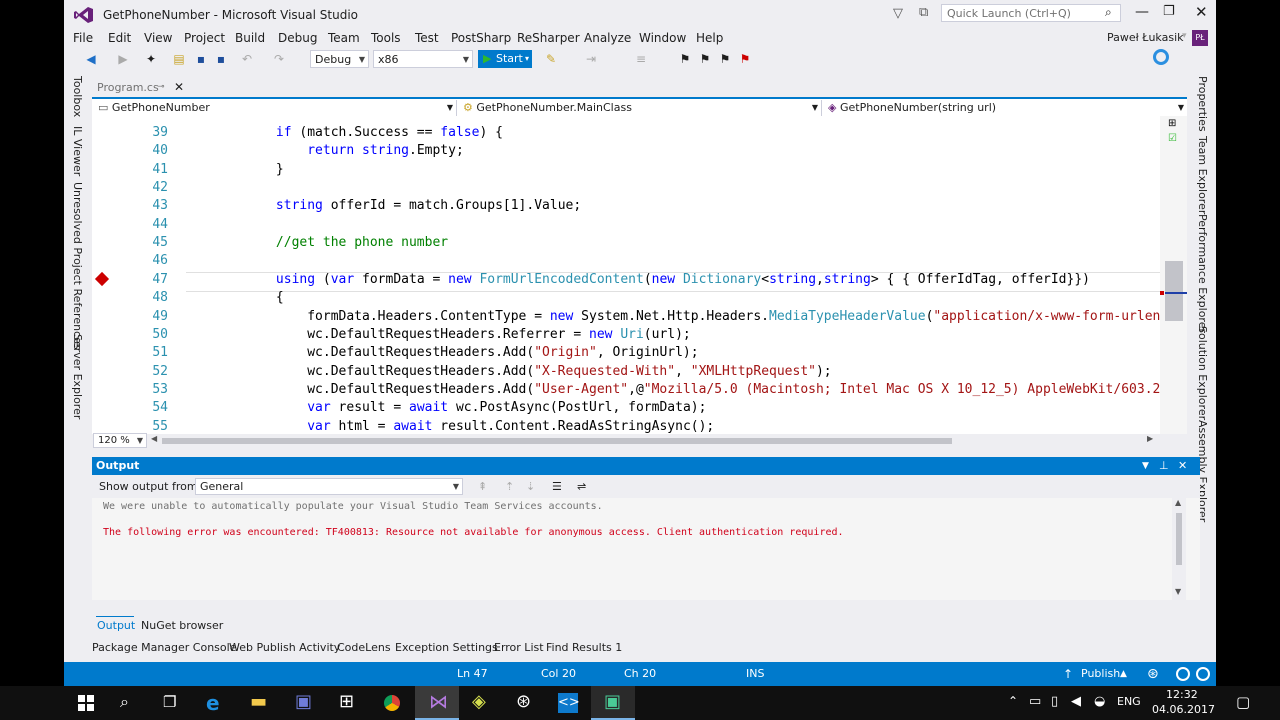 The image size is (1280, 720). Describe the element at coordinates (709, 38) in the screenshot. I see `menu-help: Help` at that location.